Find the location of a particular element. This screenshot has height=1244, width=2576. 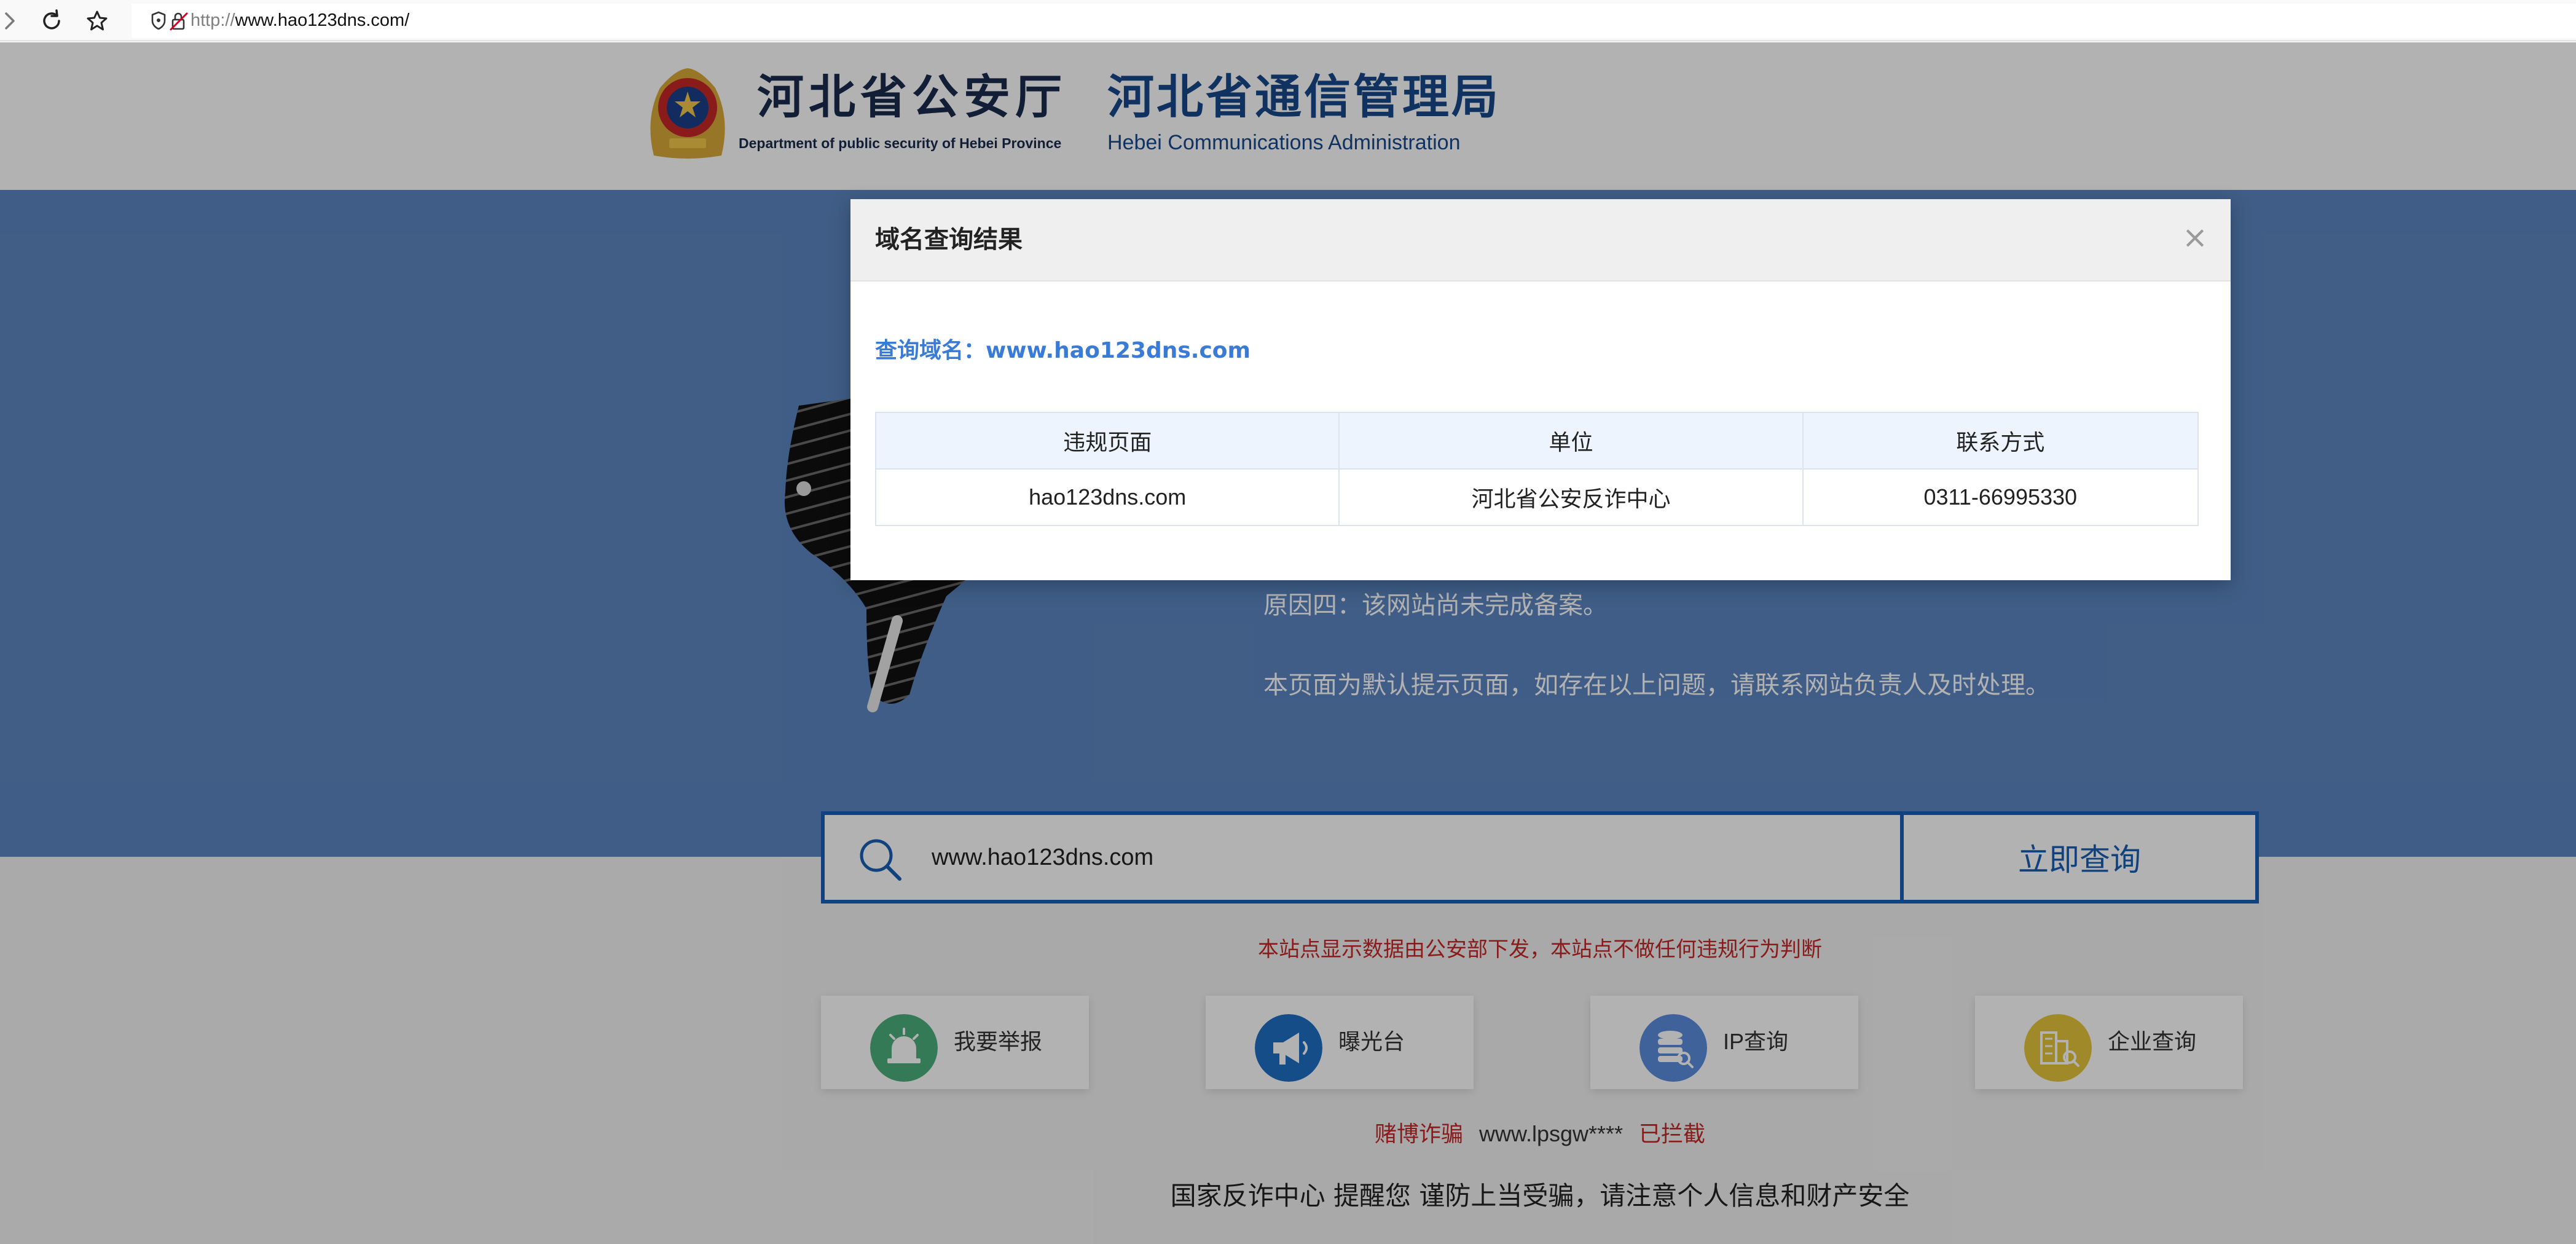

cell-violation-page: hao123dns.com is located at coordinates (1107, 497).